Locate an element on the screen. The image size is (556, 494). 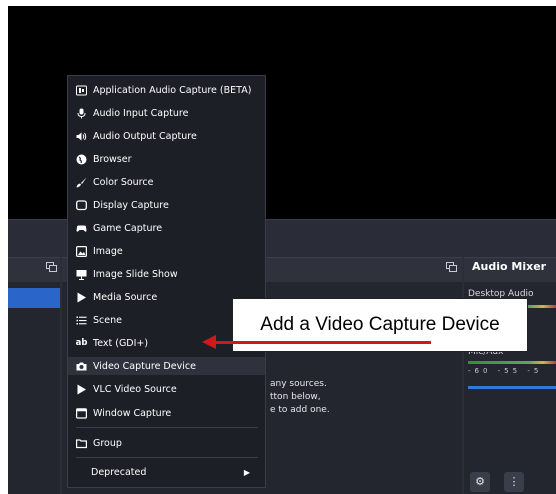
menu-item-label: Application Audio Capture (BETA) is located at coordinates (172, 90).